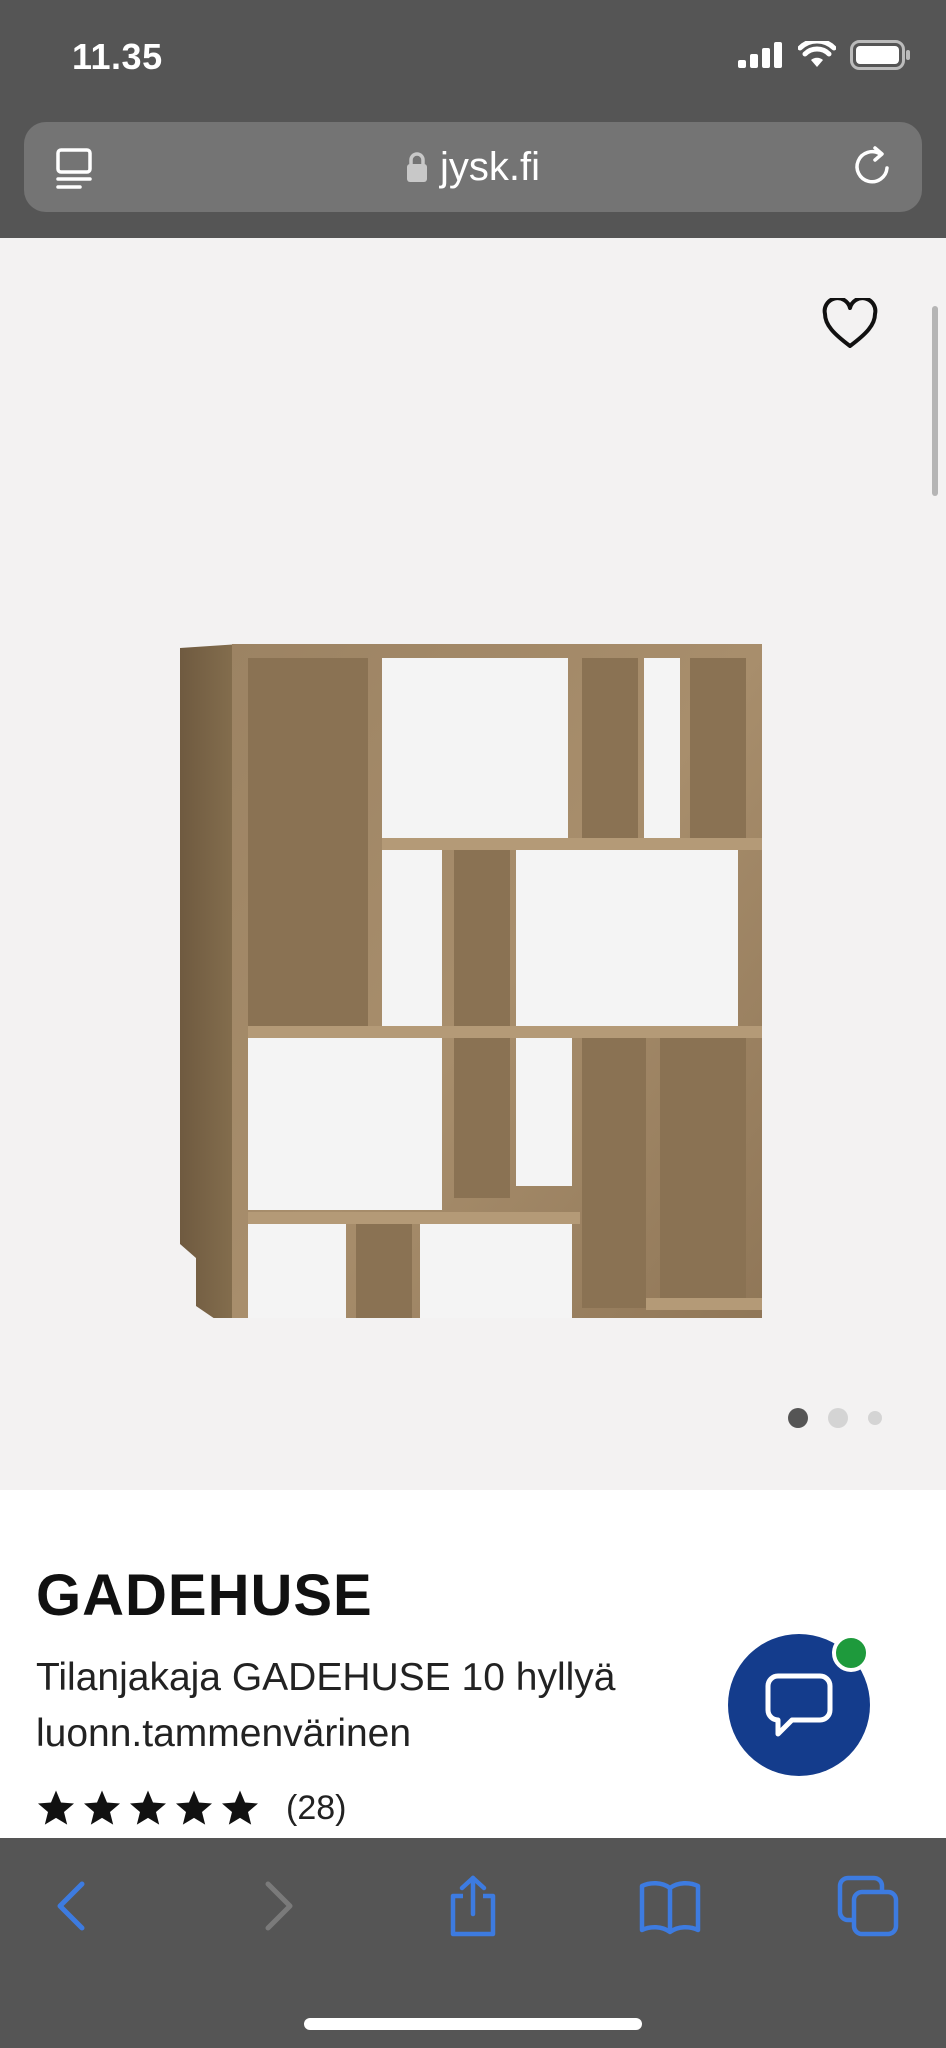  Describe the element at coordinates (204, 1595) in the screenshot. I see `product-brand: GADEHUSE` at that location.